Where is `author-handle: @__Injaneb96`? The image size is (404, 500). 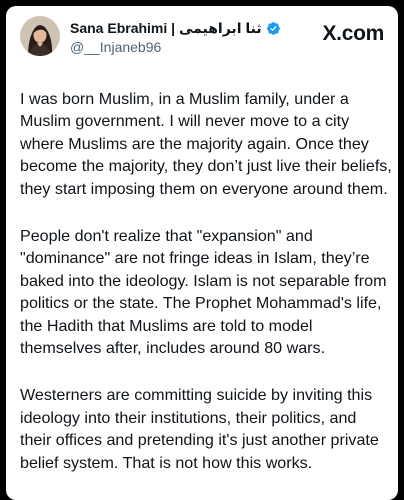
author-handle: @__Injaneb96 is located at coordinates (115, 47).